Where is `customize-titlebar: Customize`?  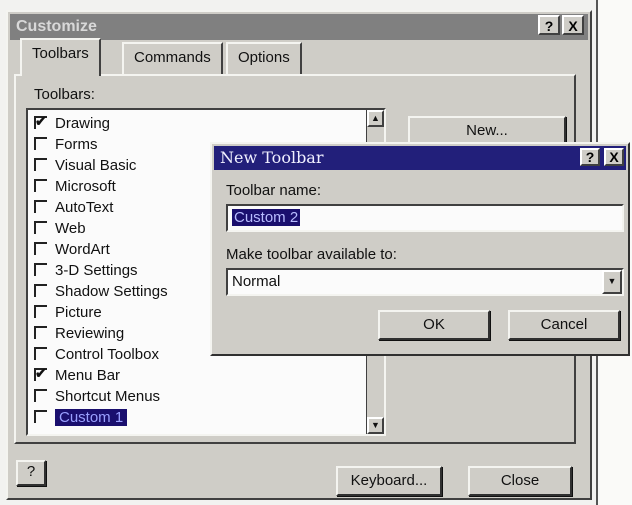 customize-titlebar: Customize is located at coordinates (299, 27).